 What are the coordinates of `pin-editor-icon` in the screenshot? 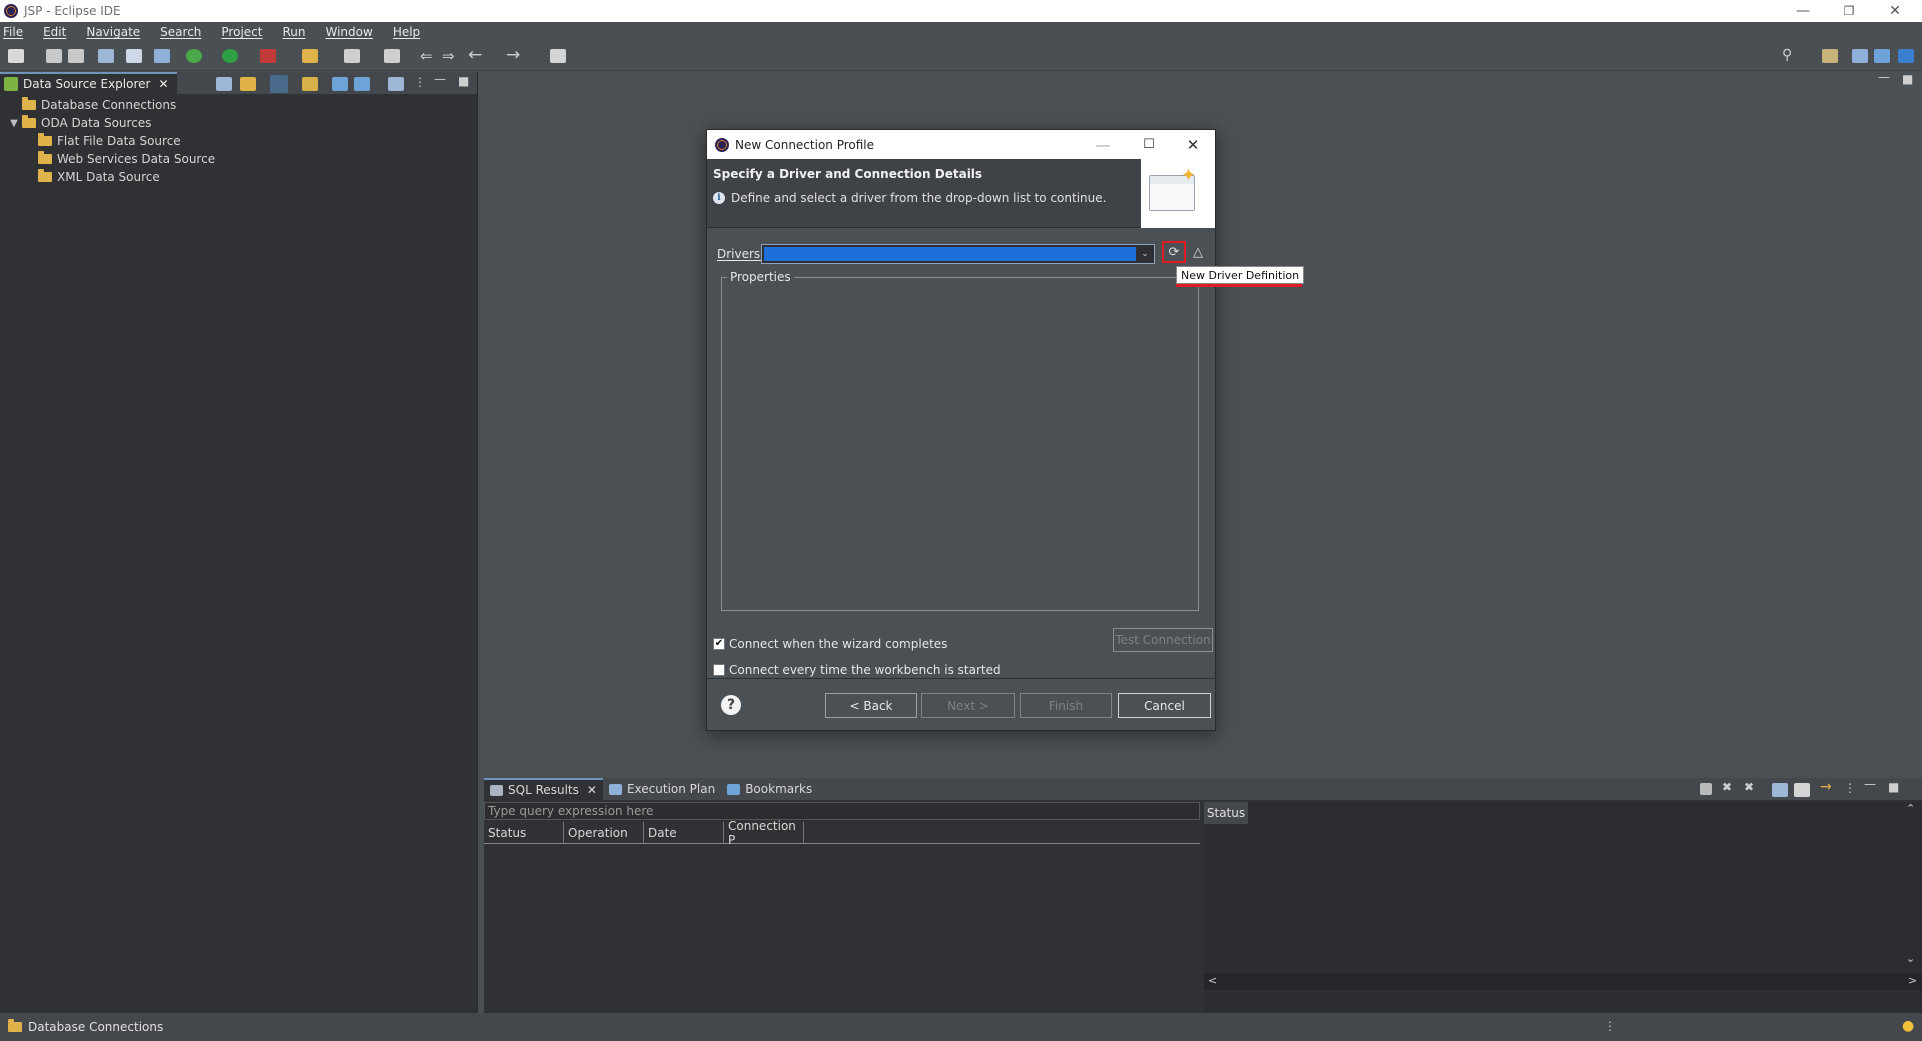 It's located at (558, 56).